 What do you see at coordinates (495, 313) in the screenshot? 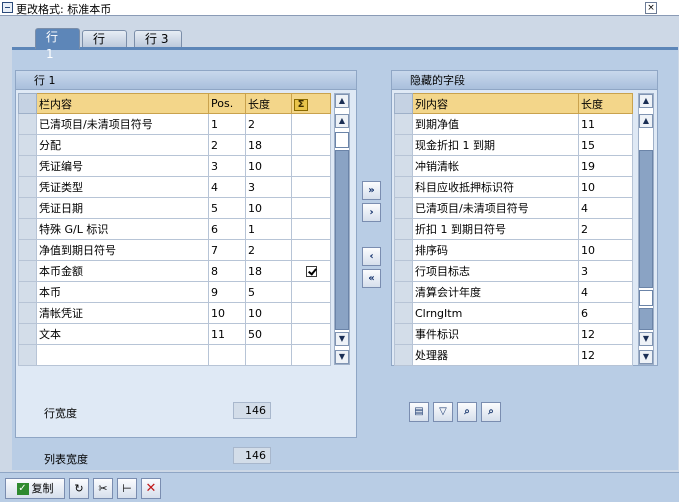
I see `cell-content: ClrngItm` at bounding box center [495, 313].